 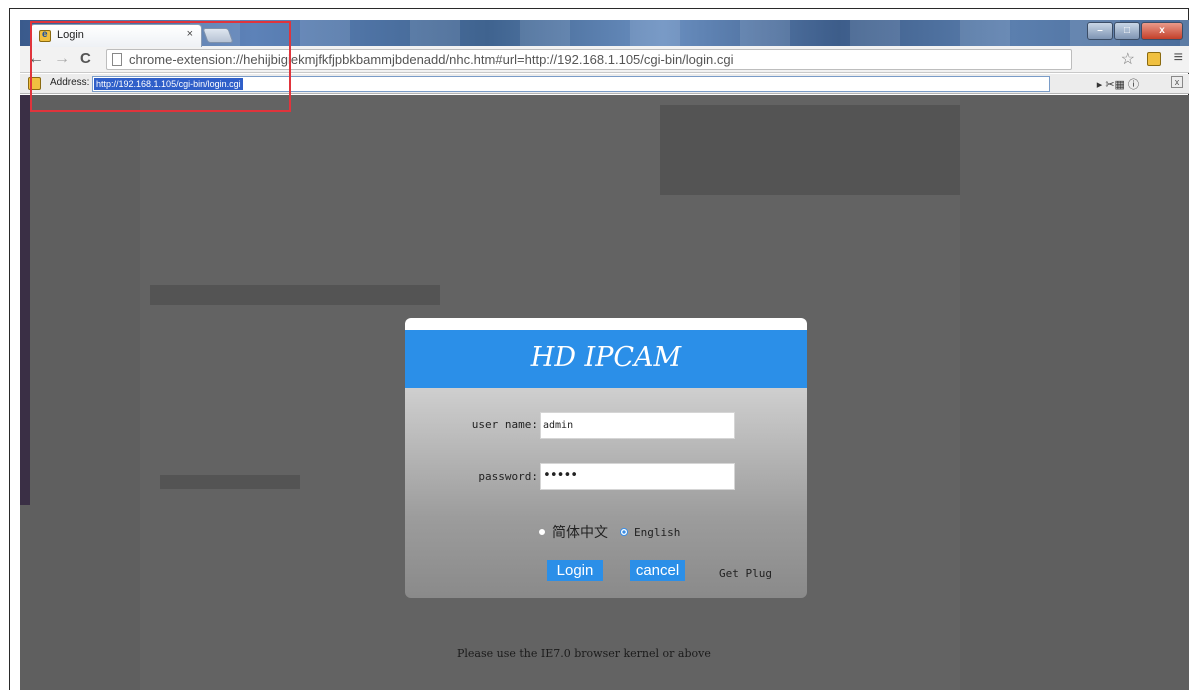 I want to click on dialog-title: HD IPCAM, so click(x=606, y=357).